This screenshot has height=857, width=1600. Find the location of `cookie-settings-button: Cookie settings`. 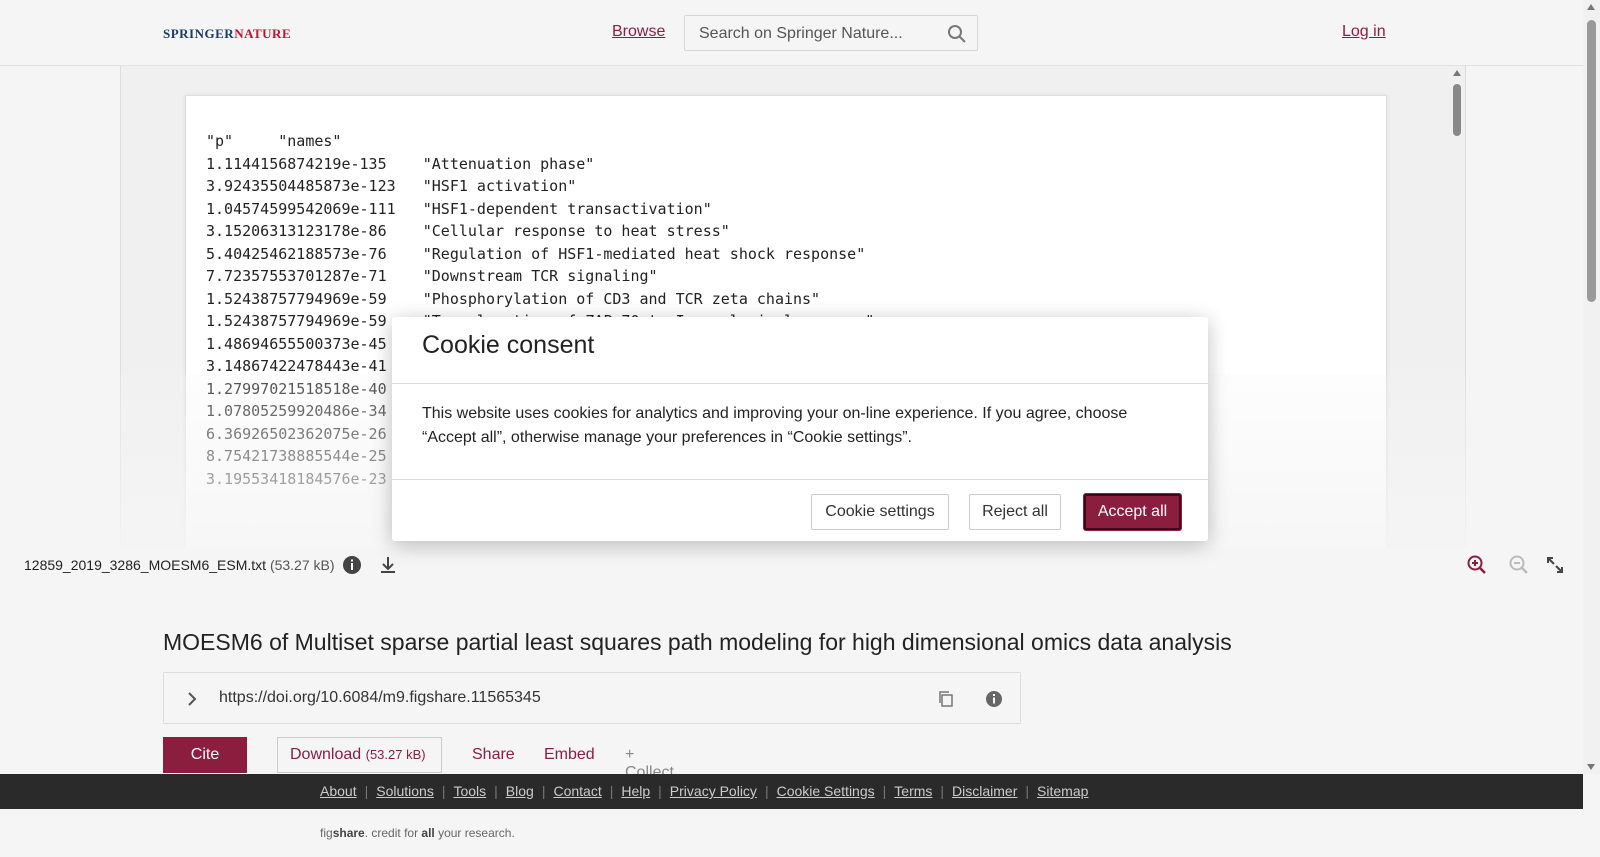

cookie-settings-button: Cookie settings is located at coordinates (880, 512).